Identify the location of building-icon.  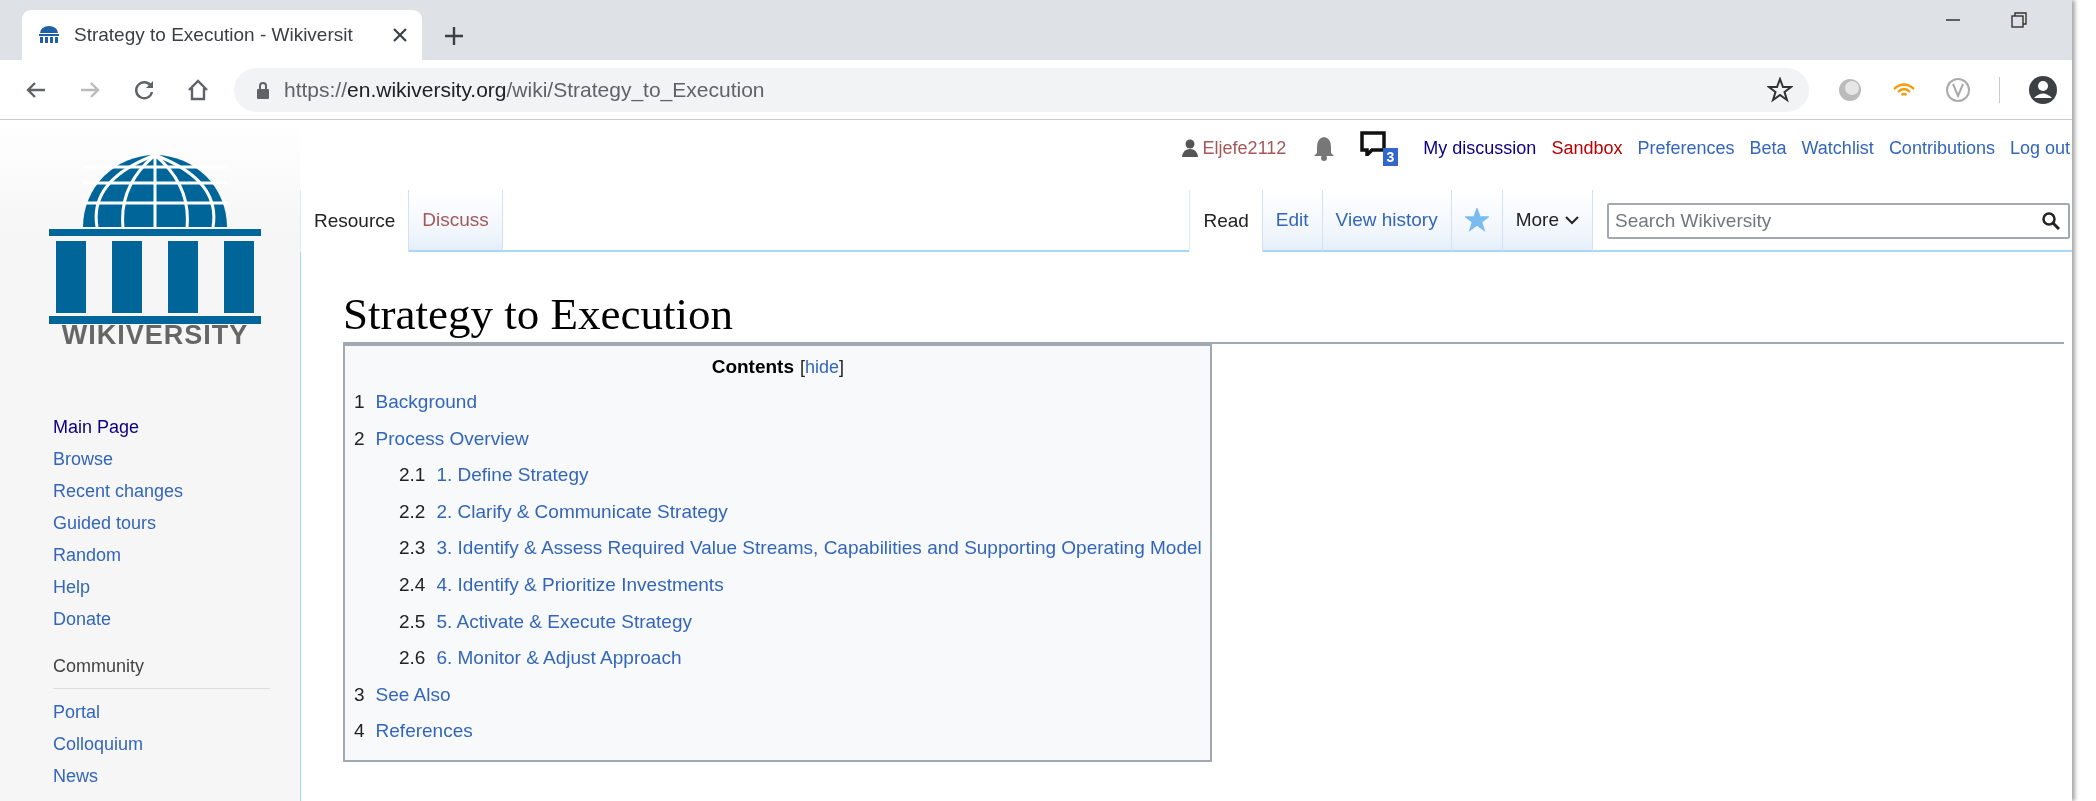
(49, 35).